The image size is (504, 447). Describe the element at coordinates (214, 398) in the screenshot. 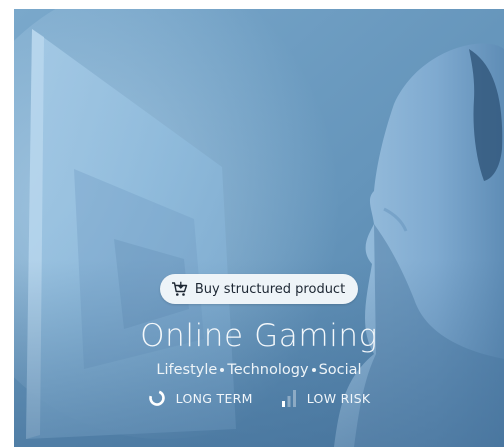

I see `duration-label: LONG TERM` at that location.